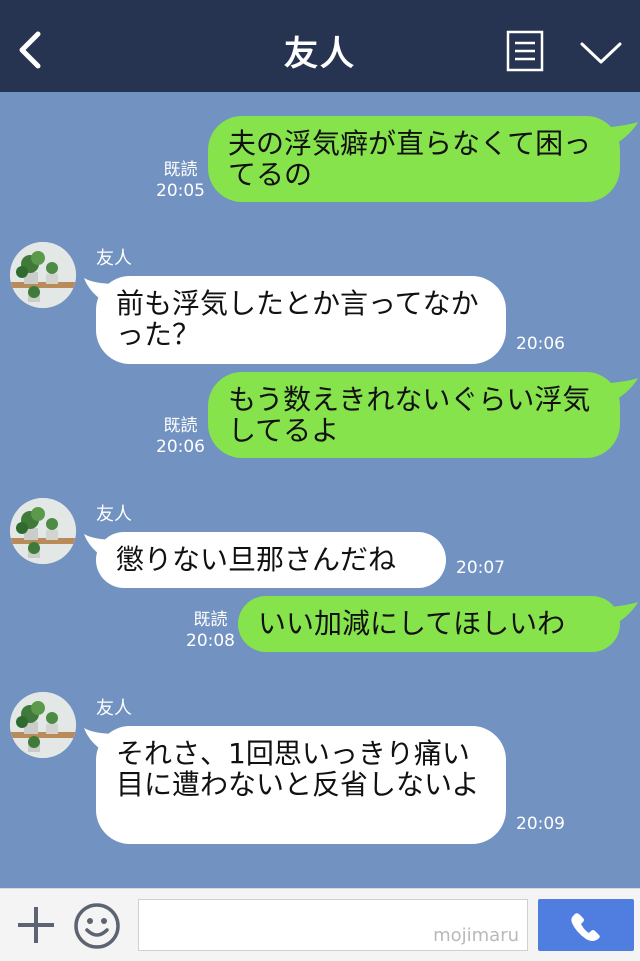 The height and width of the screenshot is (961, 640). I want to click on their-message-bubble: 懲りない旦那さんだね, so click(271, 560).